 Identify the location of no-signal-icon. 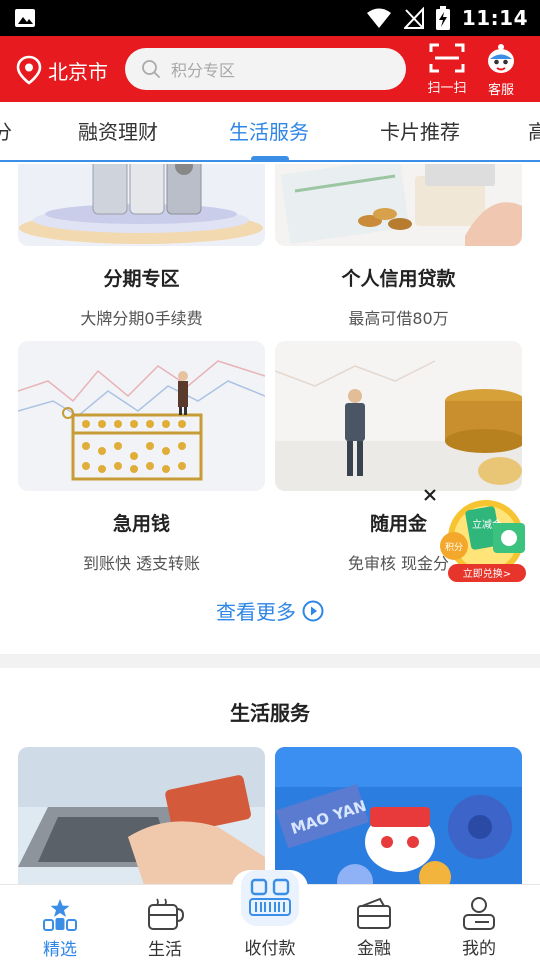
(413, 18).